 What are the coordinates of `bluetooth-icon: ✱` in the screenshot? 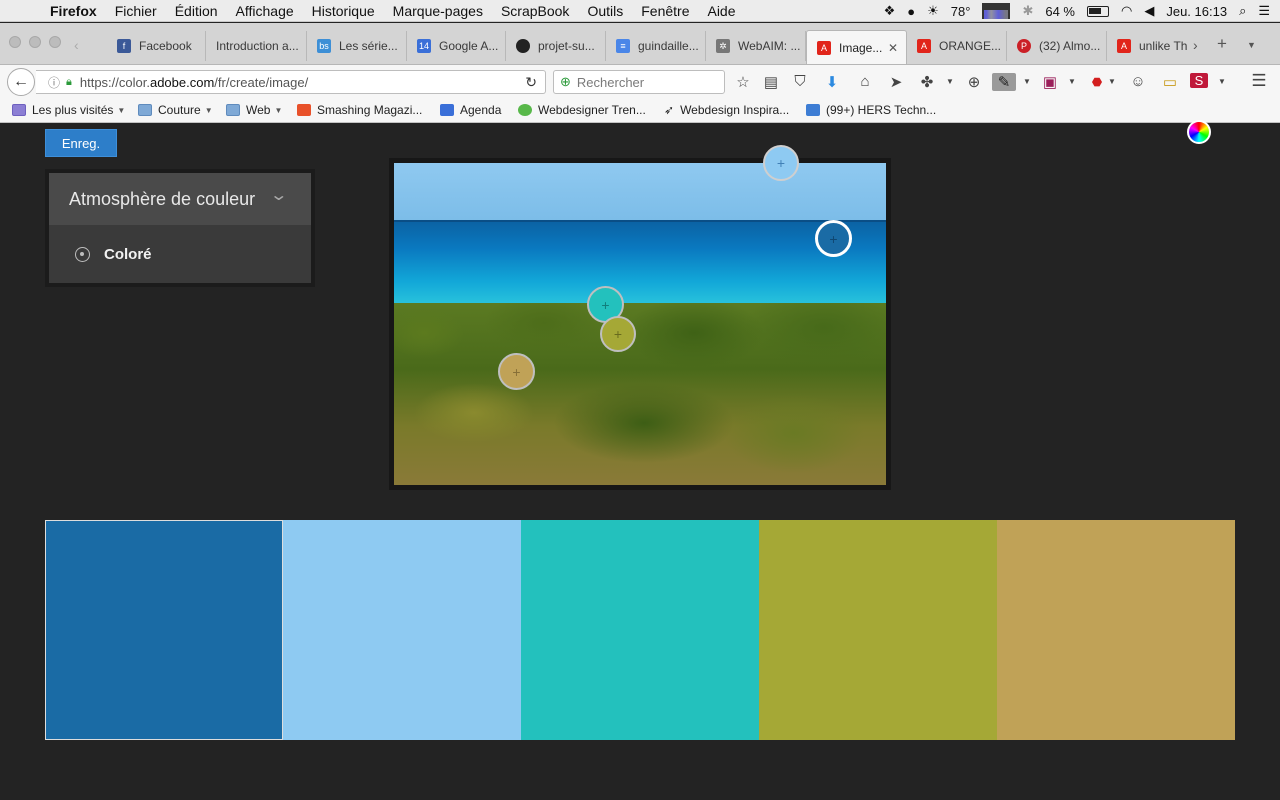 It's located at (1027, 11).